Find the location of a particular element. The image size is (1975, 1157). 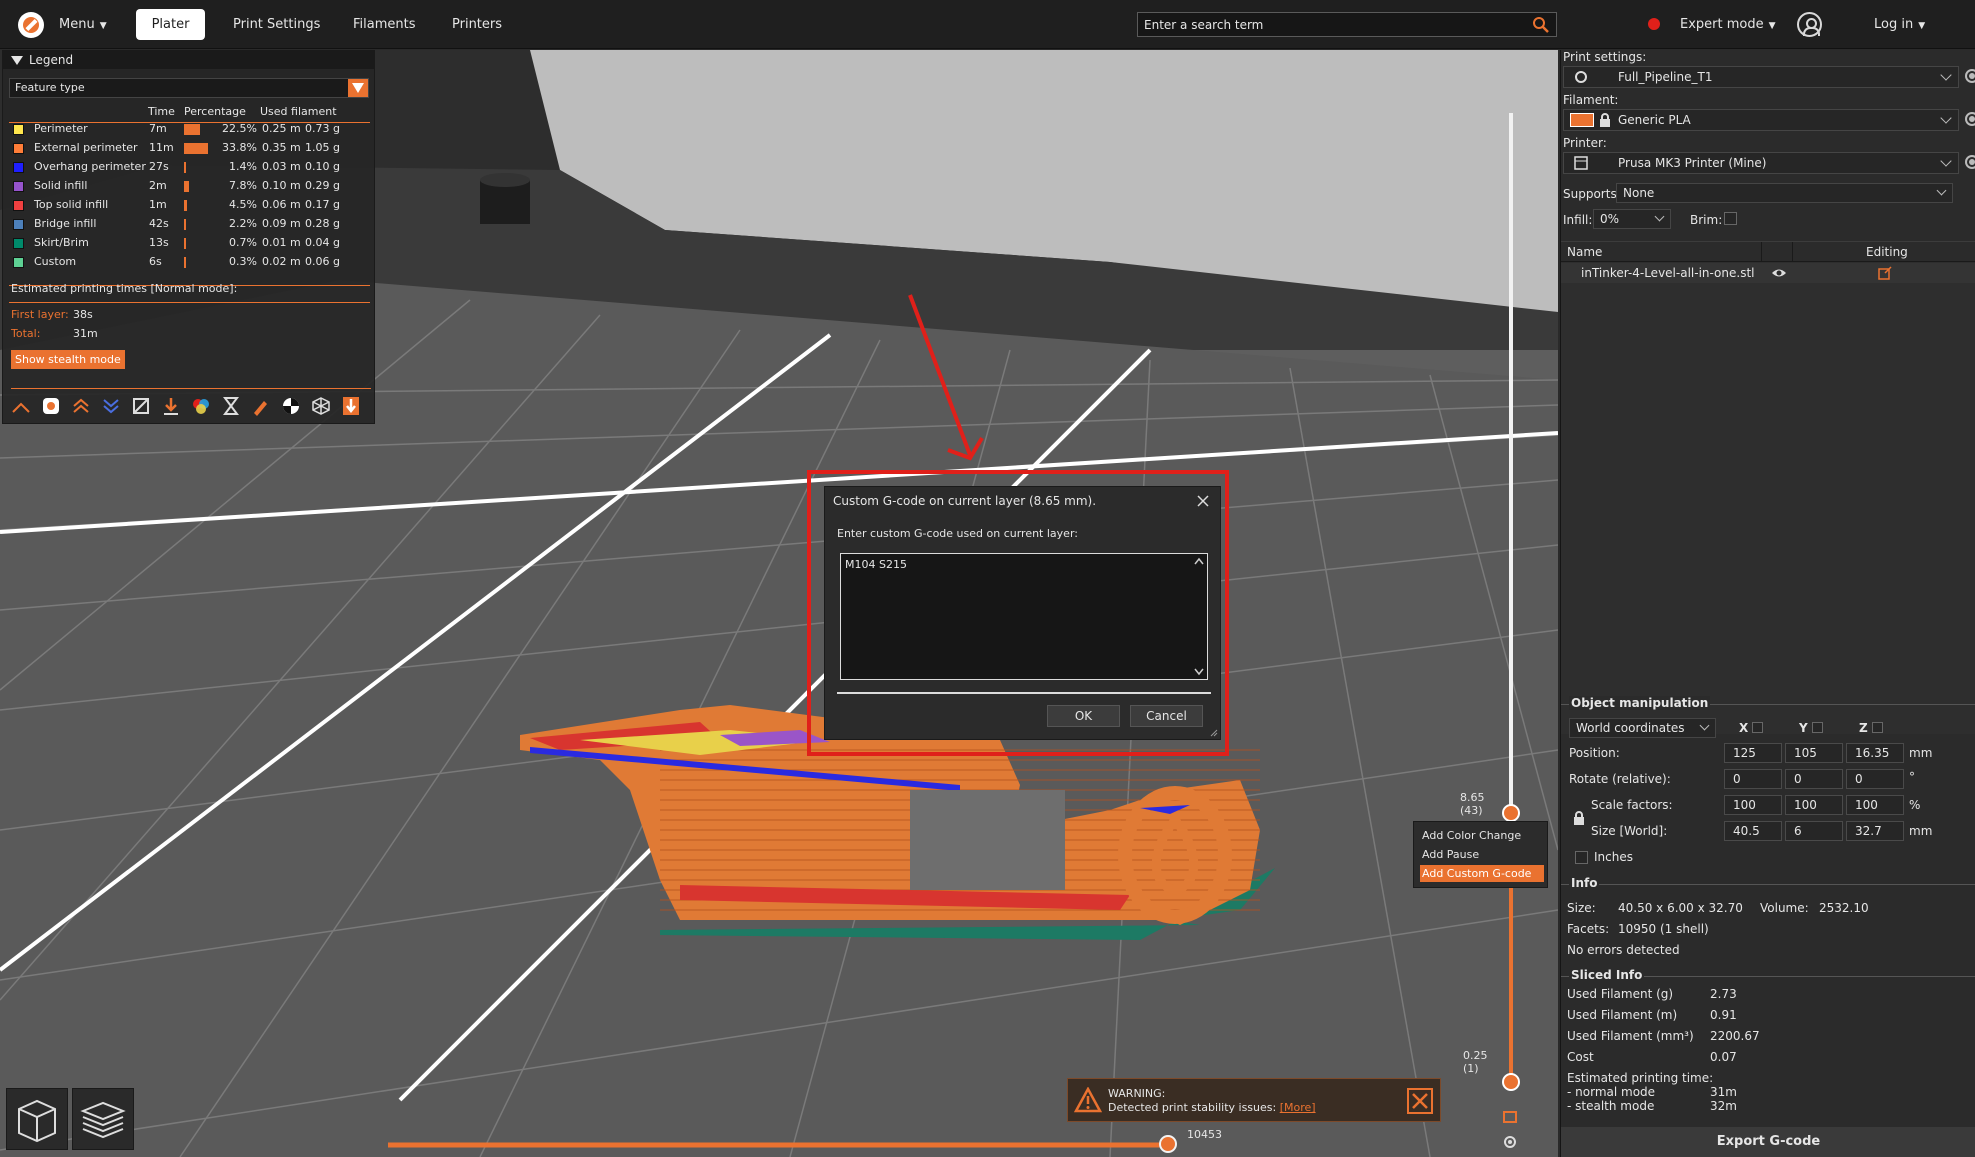

3d-view-button is located at coordinates (37, 1119).